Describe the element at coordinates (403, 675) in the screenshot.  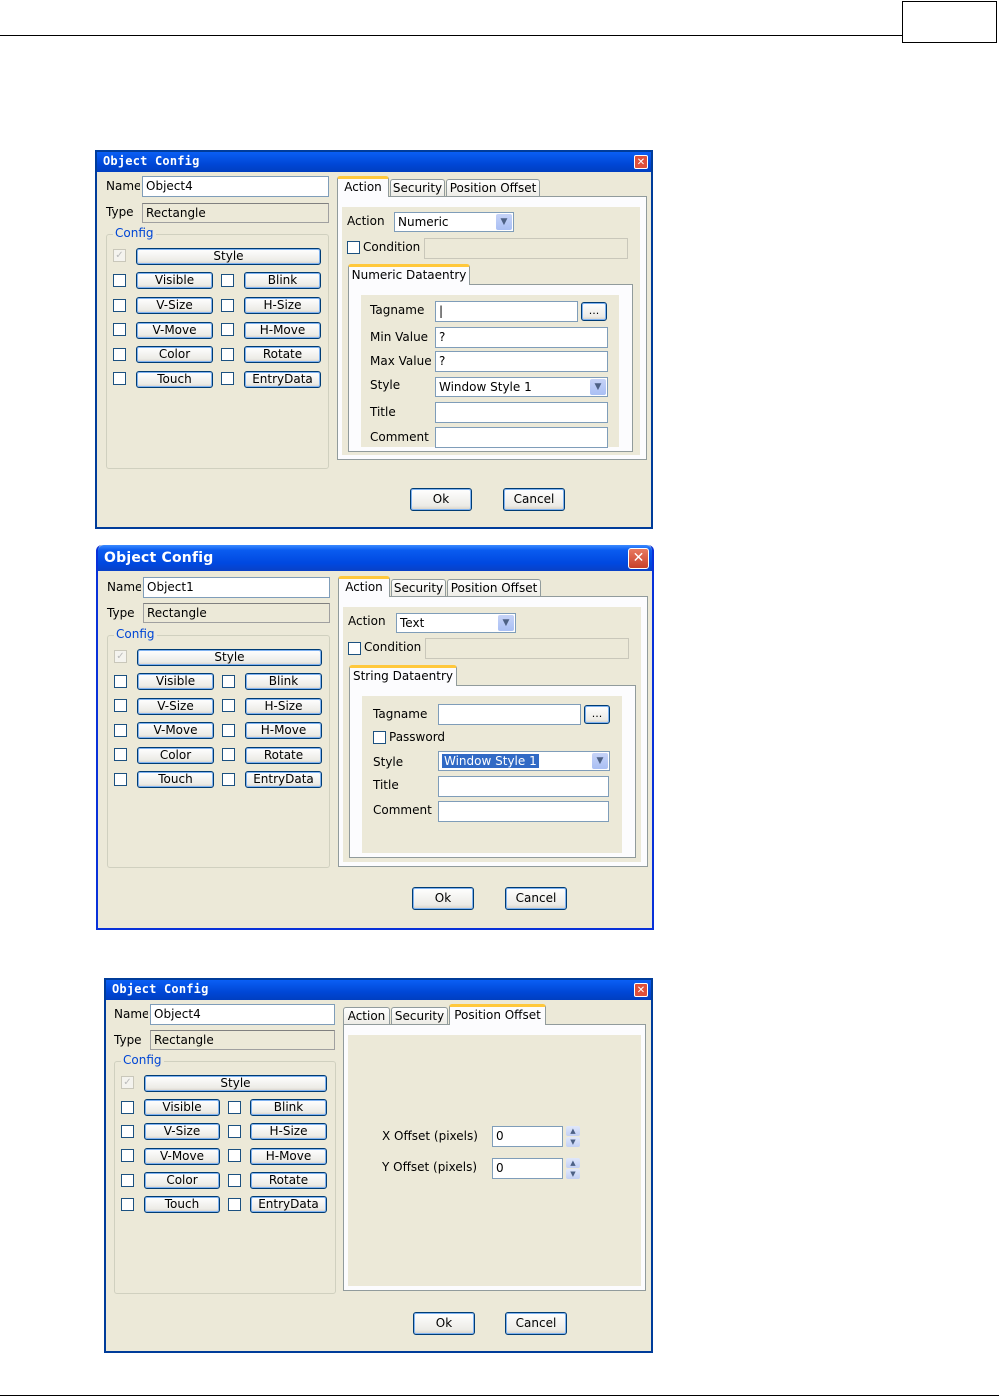
I see `subtab-string-dataentry: String Dataentry` at that location.